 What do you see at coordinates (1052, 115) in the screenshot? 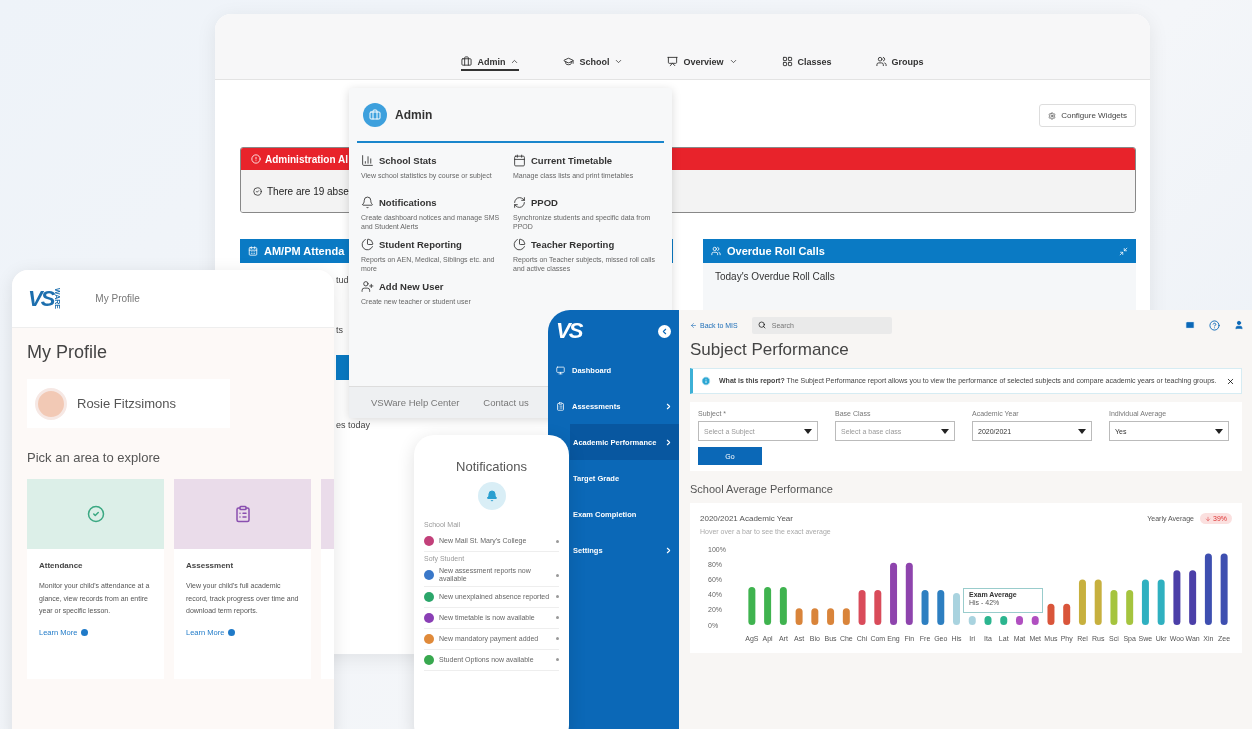
I see `settings-icon` at bounding box center [1052, 115].